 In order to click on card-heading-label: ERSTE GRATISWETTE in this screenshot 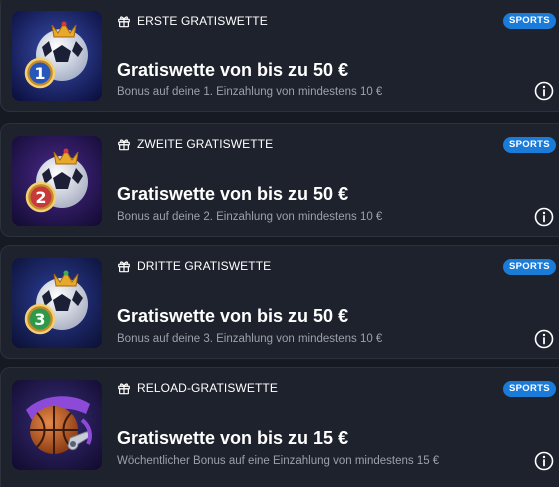, I will do `click(202, 21)`.